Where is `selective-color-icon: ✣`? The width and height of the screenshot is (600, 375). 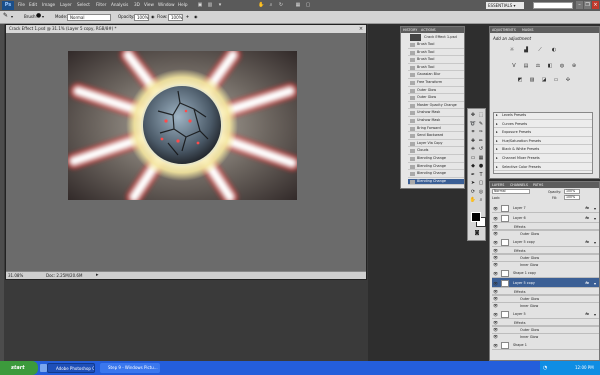
selective-color-icon: ✣ is located at coordinates (568, 80).